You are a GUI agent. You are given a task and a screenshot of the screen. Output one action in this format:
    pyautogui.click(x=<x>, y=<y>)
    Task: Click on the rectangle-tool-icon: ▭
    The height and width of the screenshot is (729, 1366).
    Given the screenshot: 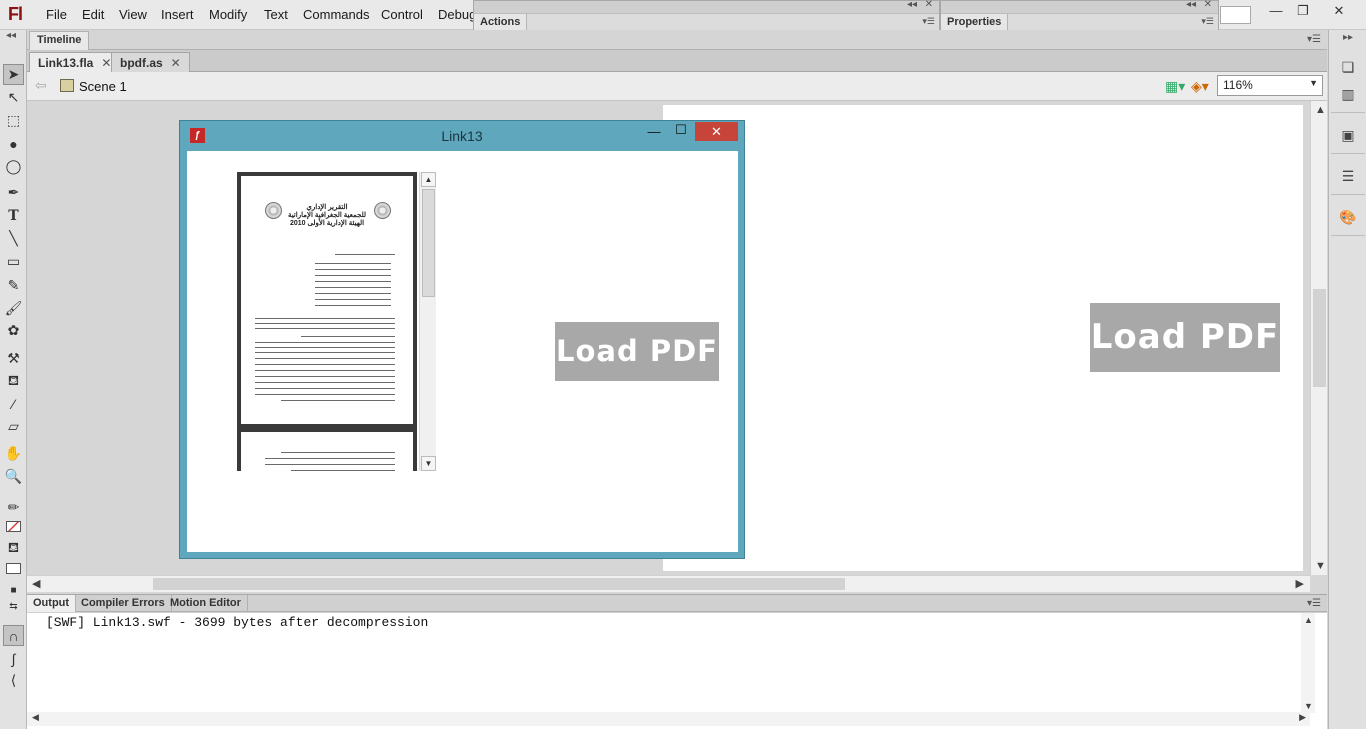 What is the action you would take?
    pyautogui.click(x=13, y=261)
    